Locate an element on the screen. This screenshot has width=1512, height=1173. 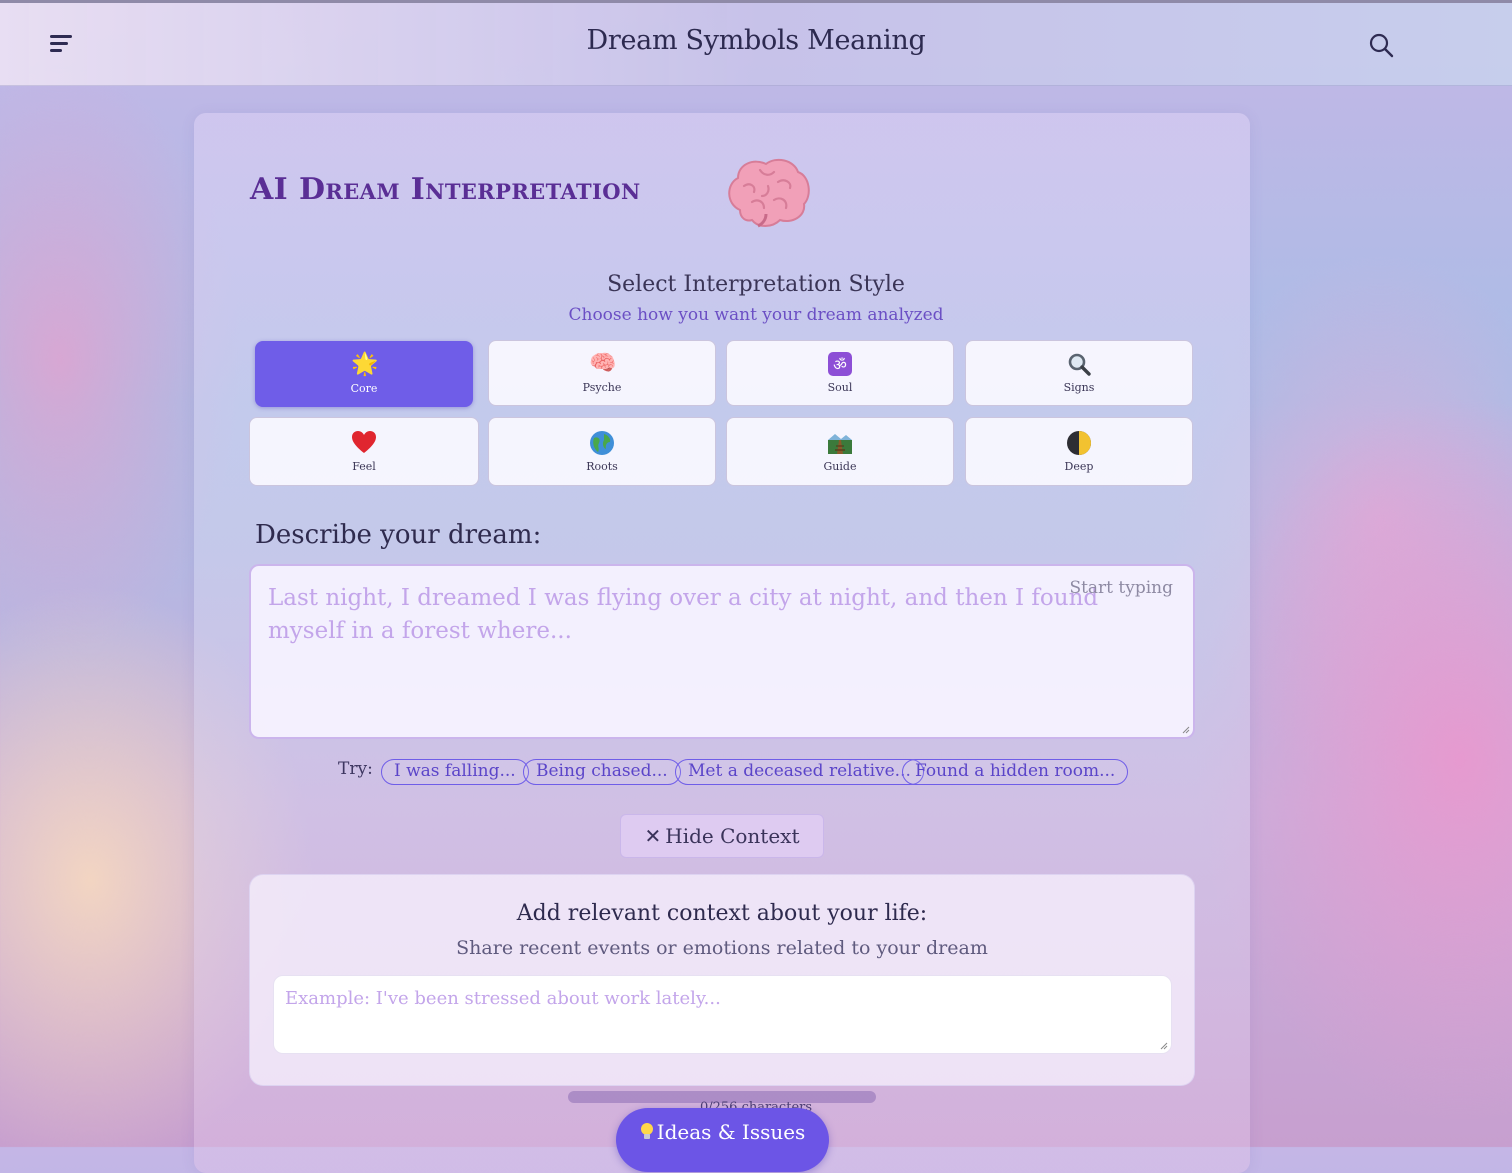
glowing-star-icon: 🌟 is located at coordinates (365, 364).